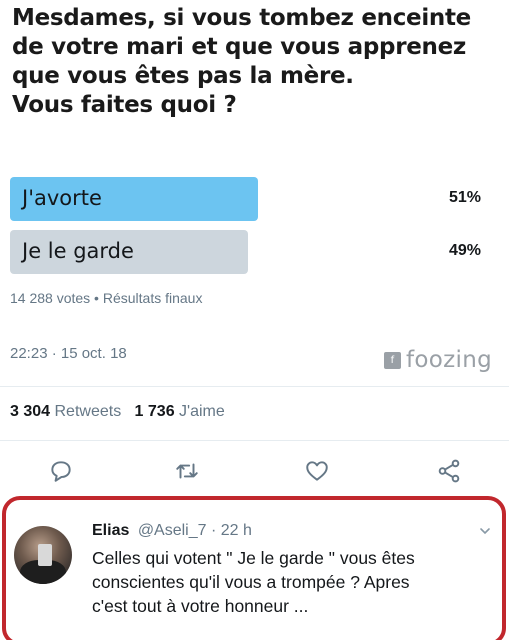 This screenshot has width=509, height=640. What do you see at coordinates (241, 18) in the screenshot?
I see `question-line: Mesdames, si vous tombez enceinte` at bounding box center [241, 18].